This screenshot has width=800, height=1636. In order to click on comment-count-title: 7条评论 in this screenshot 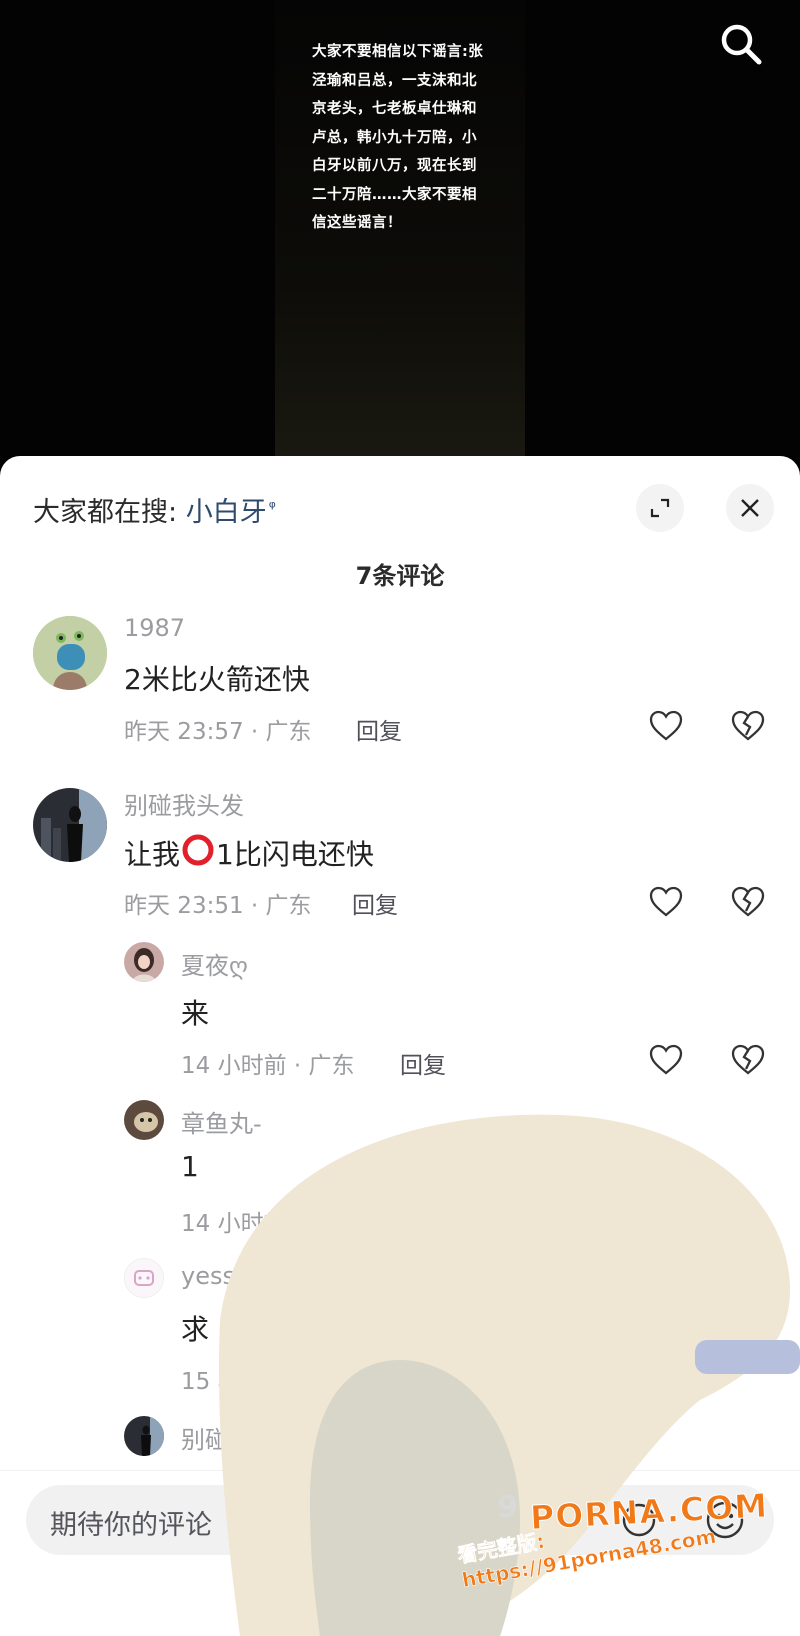, I will do `click(400, 576)`.